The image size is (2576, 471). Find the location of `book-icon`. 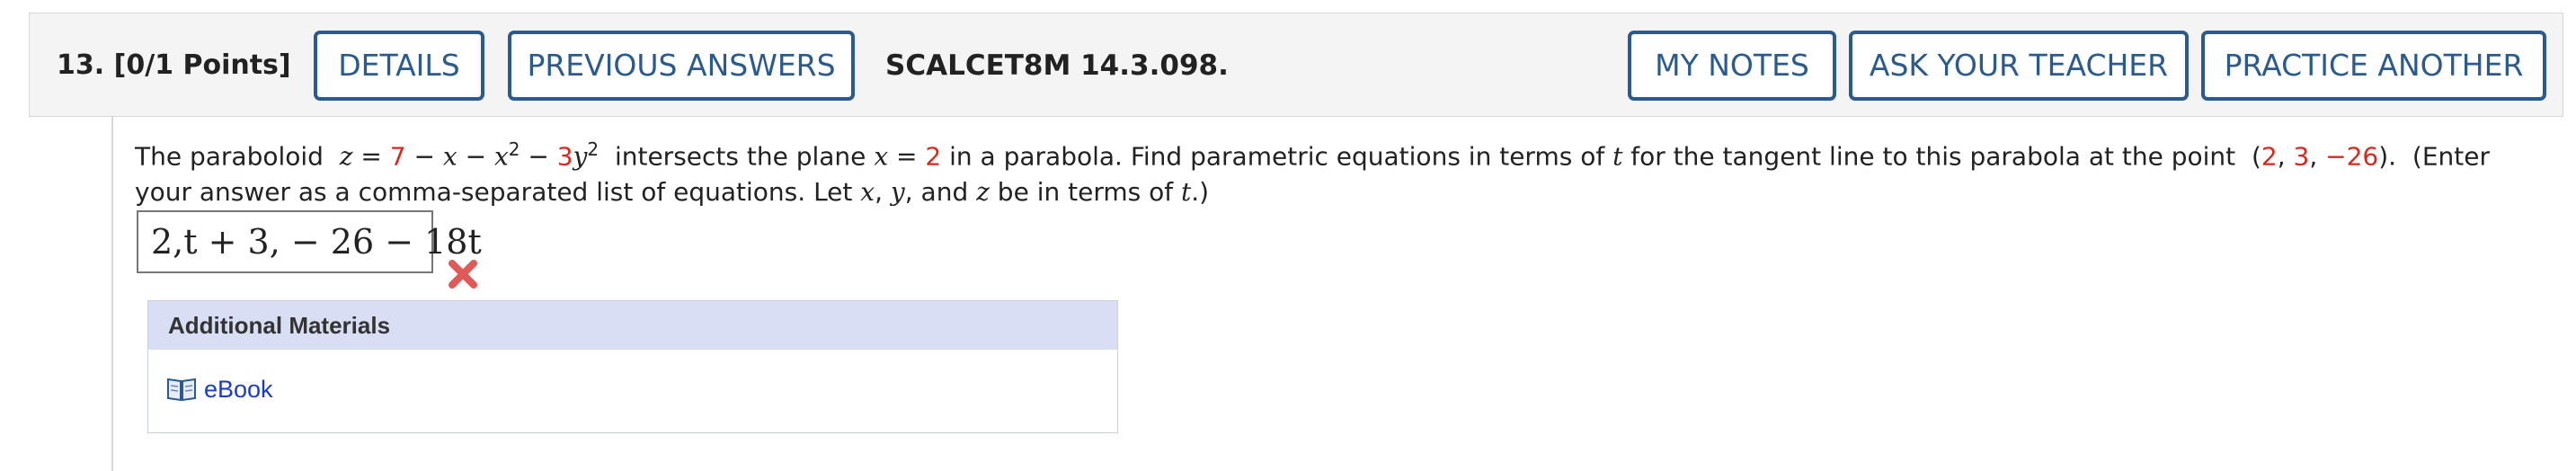

book-icon is located at coordinates (181, 390).